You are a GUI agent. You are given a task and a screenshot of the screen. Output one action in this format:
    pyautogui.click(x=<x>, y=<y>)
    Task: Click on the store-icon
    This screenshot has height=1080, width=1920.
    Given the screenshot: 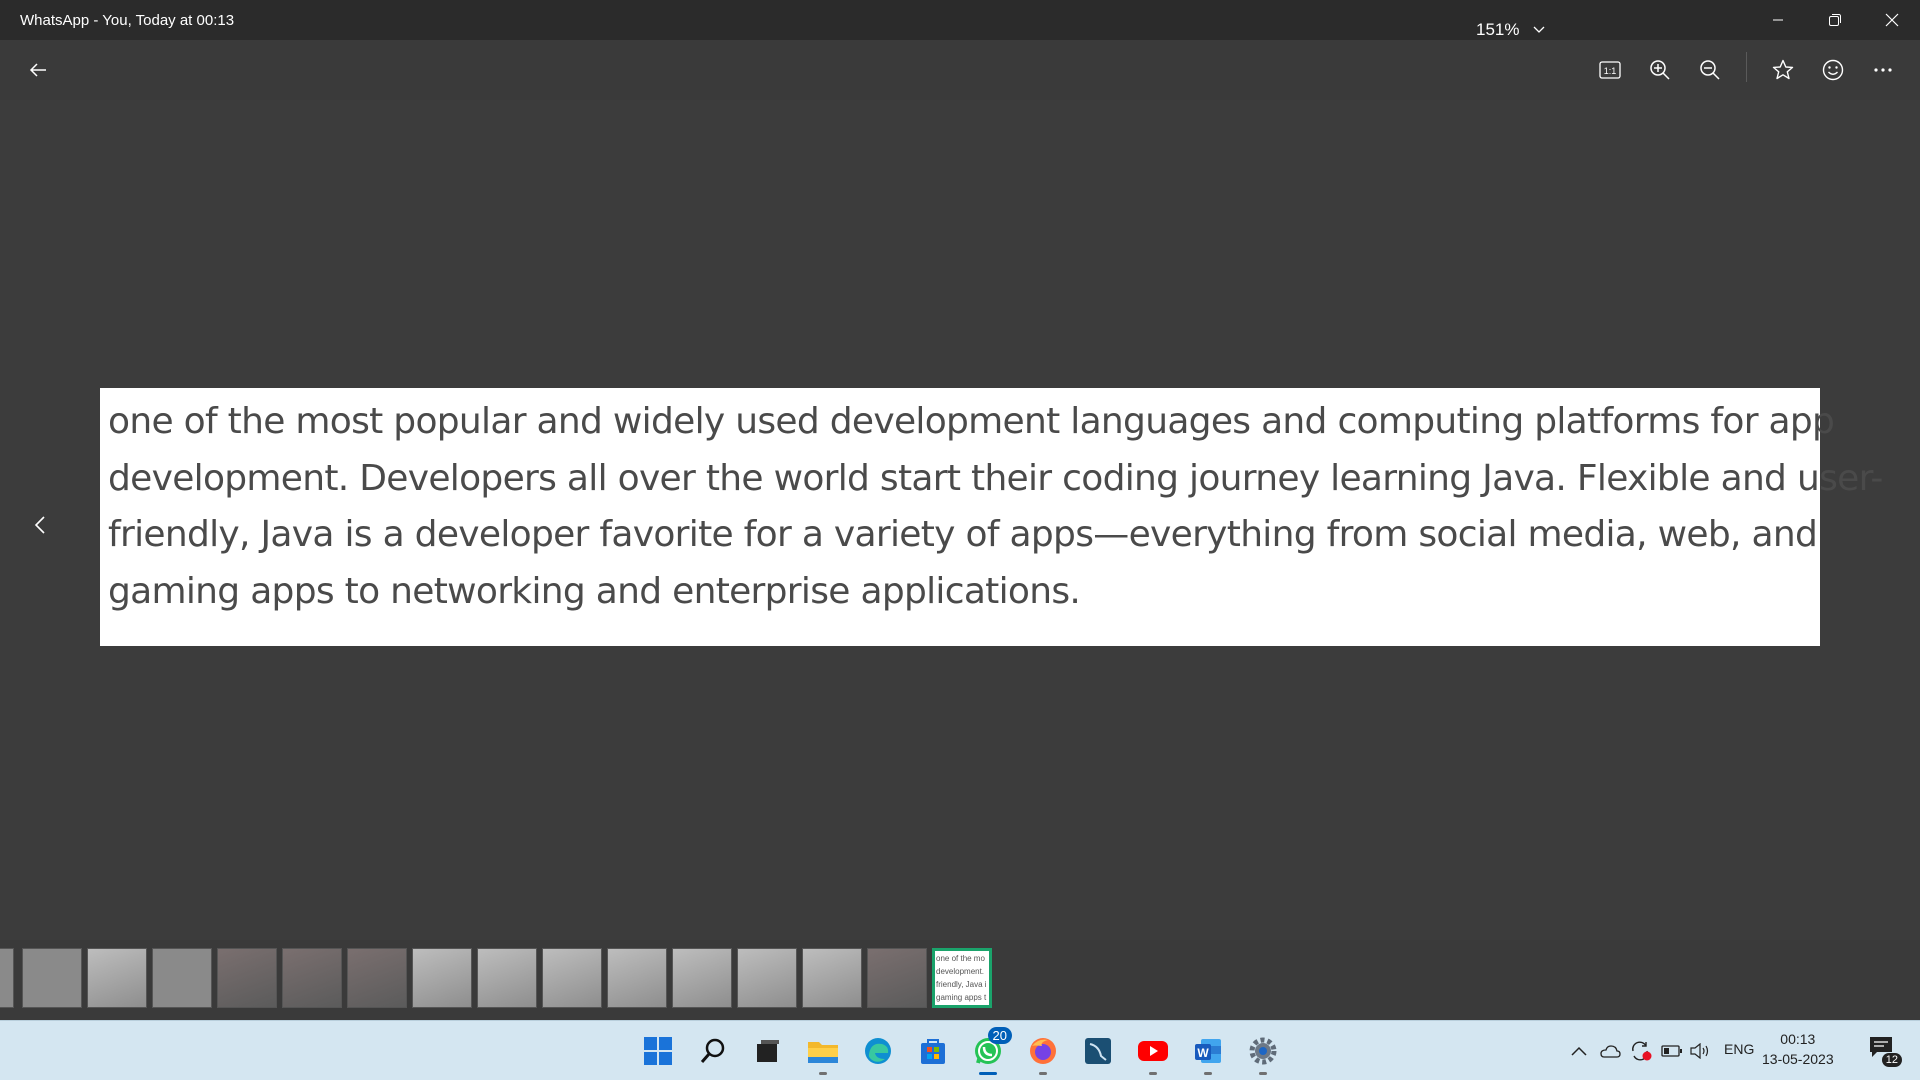 What is the action you would take?
    pyautogui.click(x=933, y=1051)
    